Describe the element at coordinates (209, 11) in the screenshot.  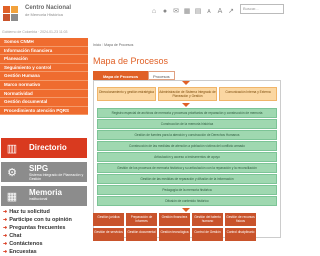
I see `text-smaller-icon: ᴀ` at that location.